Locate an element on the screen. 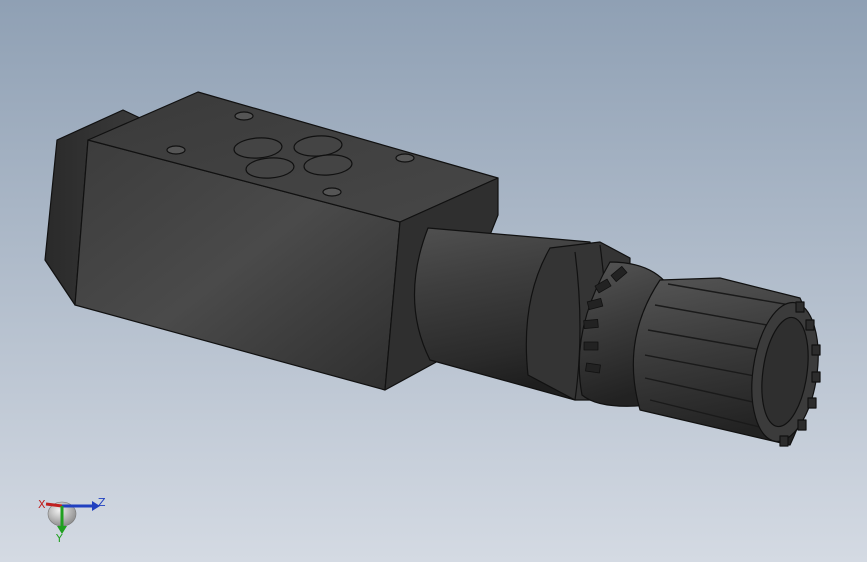  orientation-triad: X Z Y is located at coordinates (75, 516).